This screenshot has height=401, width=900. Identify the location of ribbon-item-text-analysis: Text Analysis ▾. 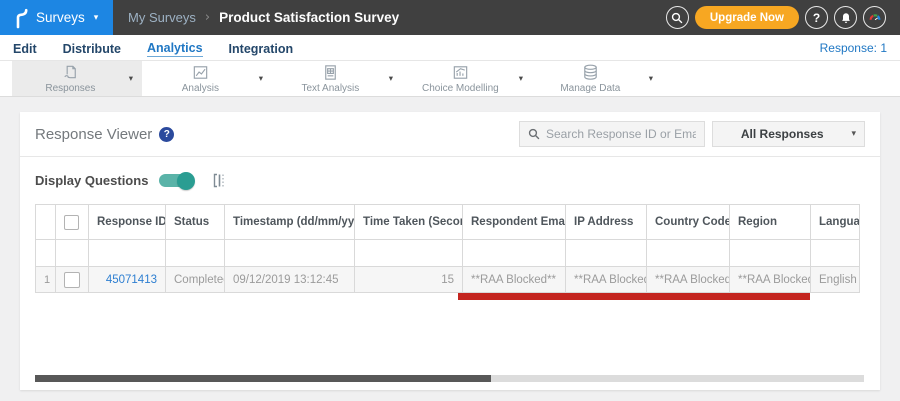
(337, 78).